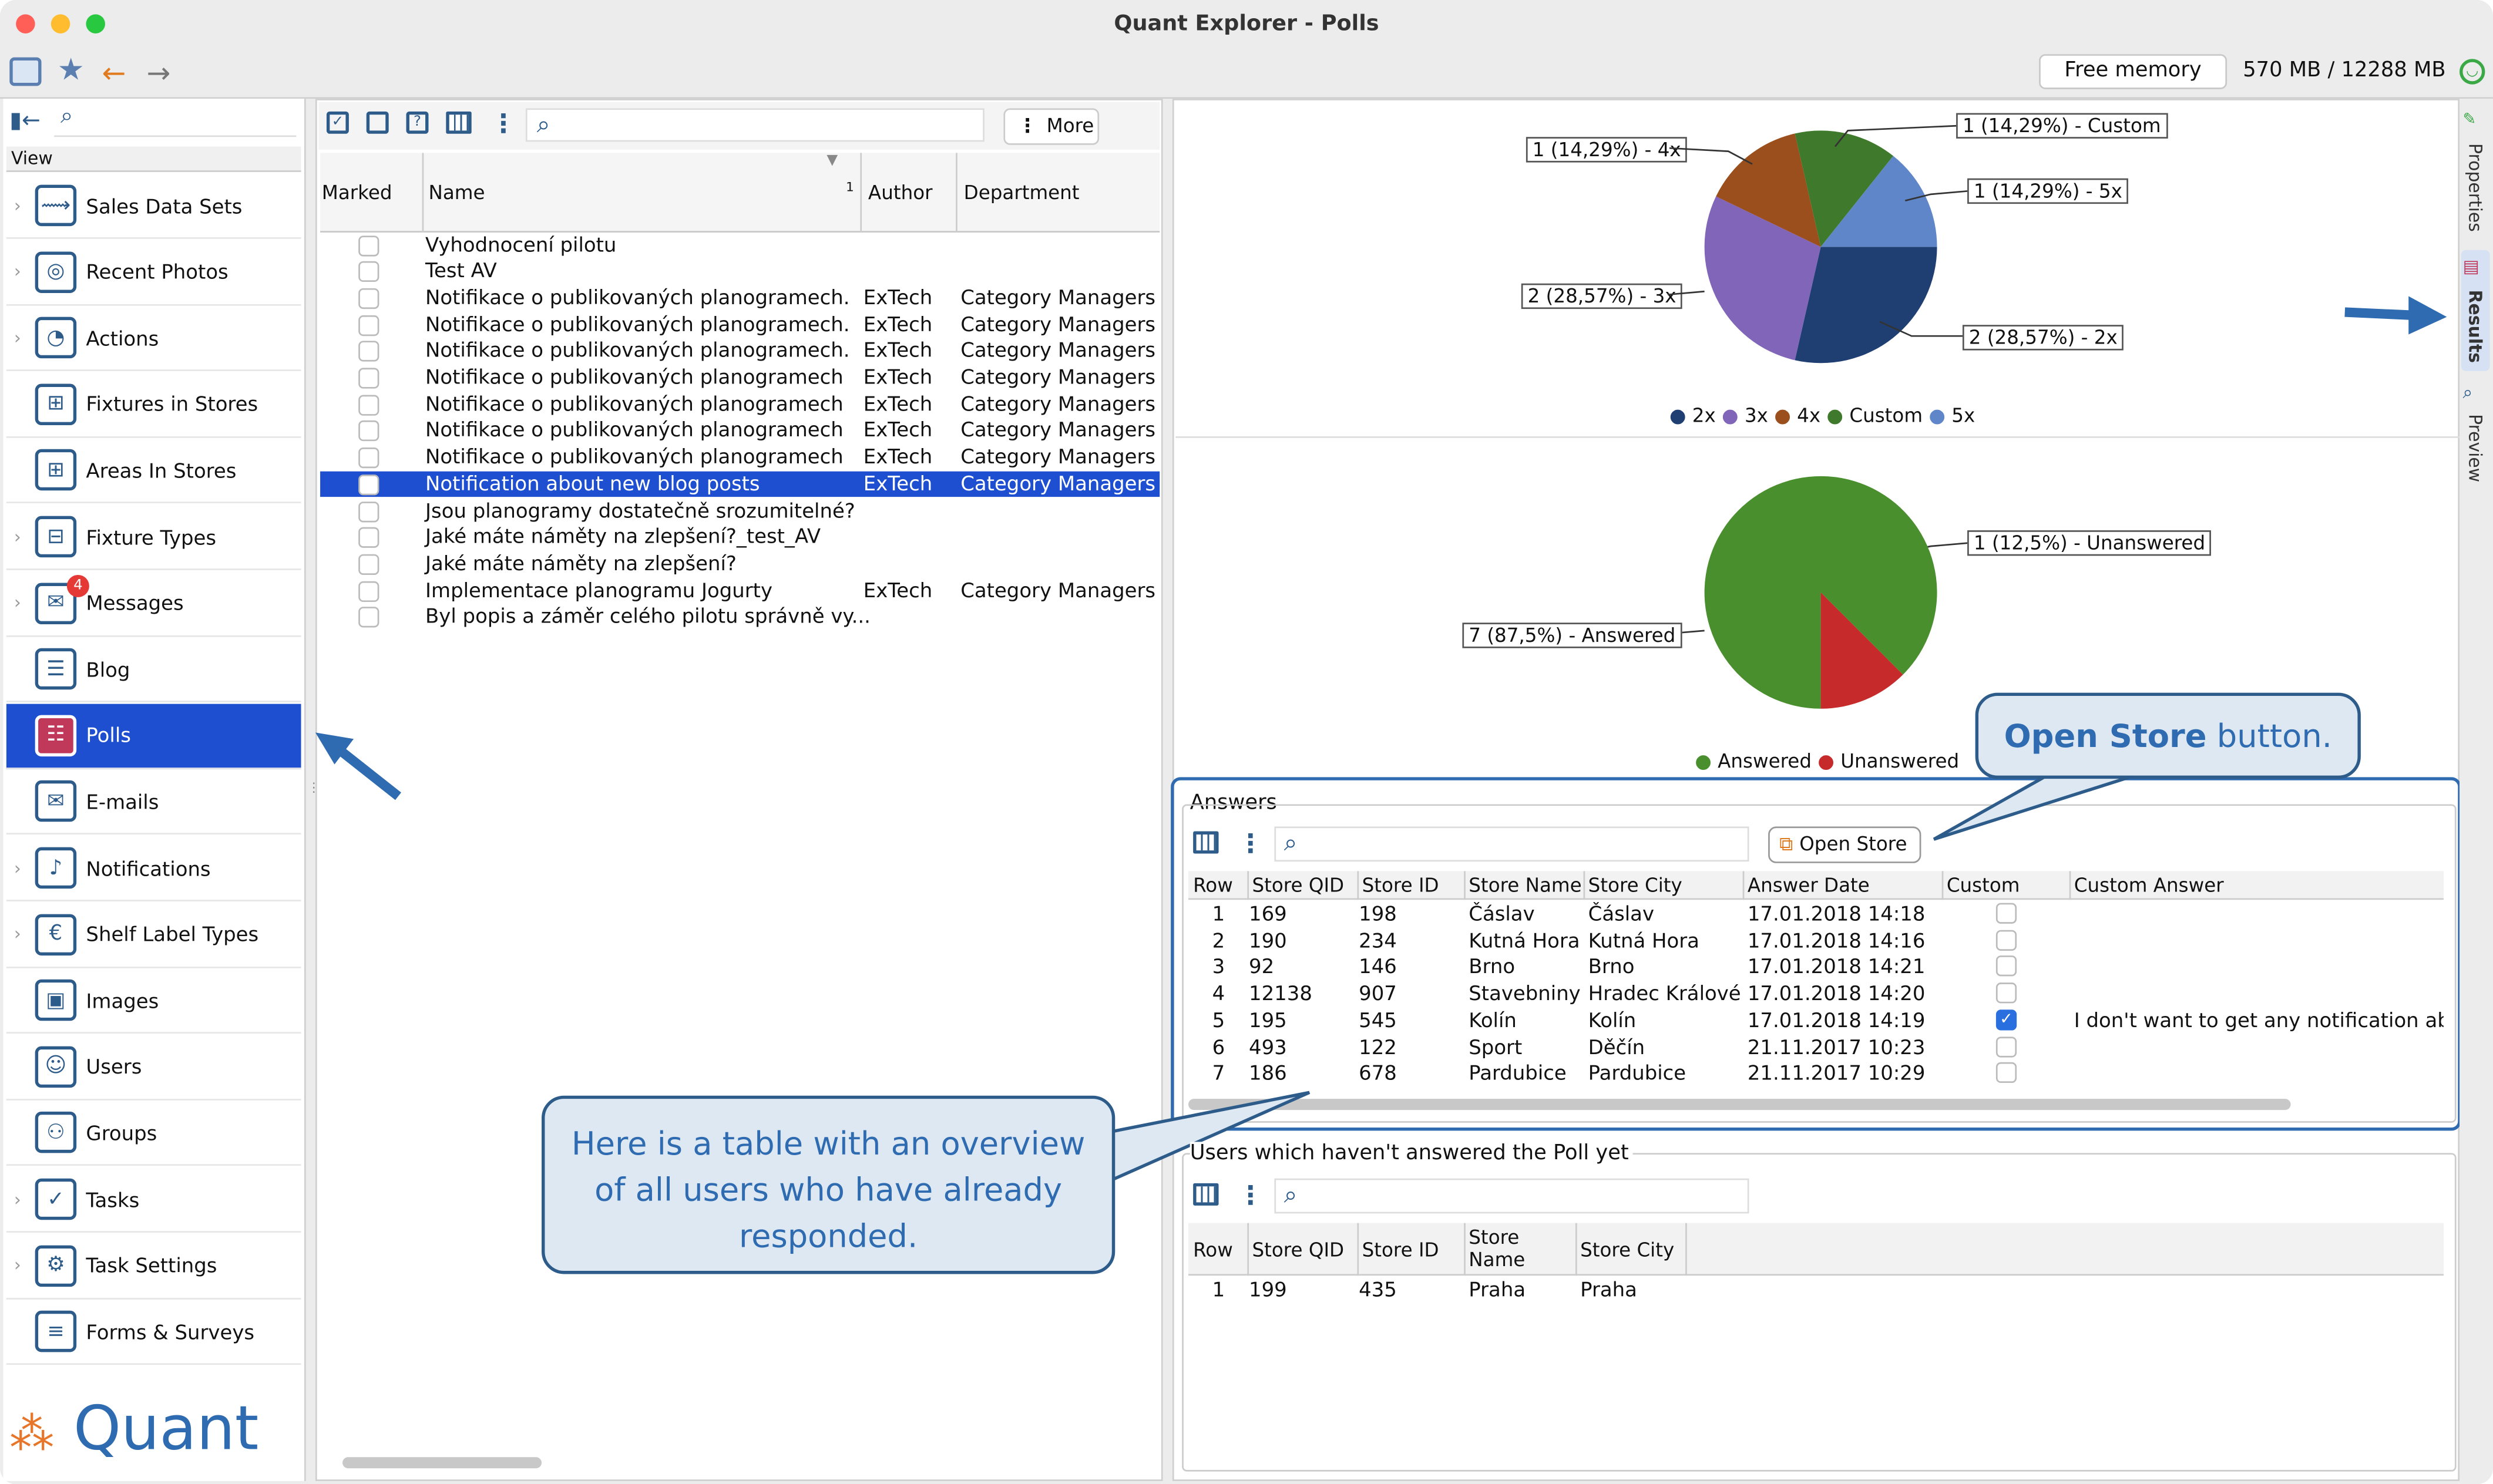 Image resolution: width=2493 pixels, height=1484 pixels. What do you see at coordinates (2168, 735) in the screenshot?
I see `open-store-callout: Open Store button.` at bounding box center [2168, 735].